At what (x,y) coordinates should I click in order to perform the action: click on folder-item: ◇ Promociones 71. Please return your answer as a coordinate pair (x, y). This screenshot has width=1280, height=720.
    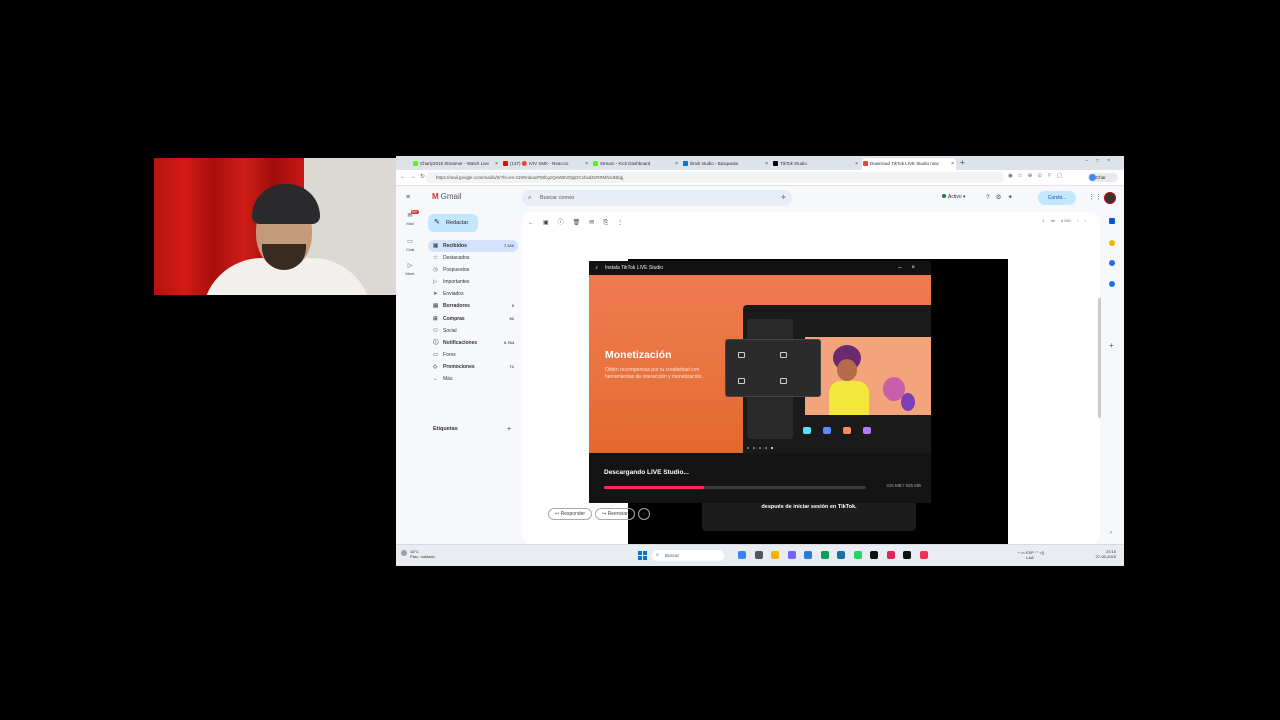
    Looking at the image, I should click on (473, 367).